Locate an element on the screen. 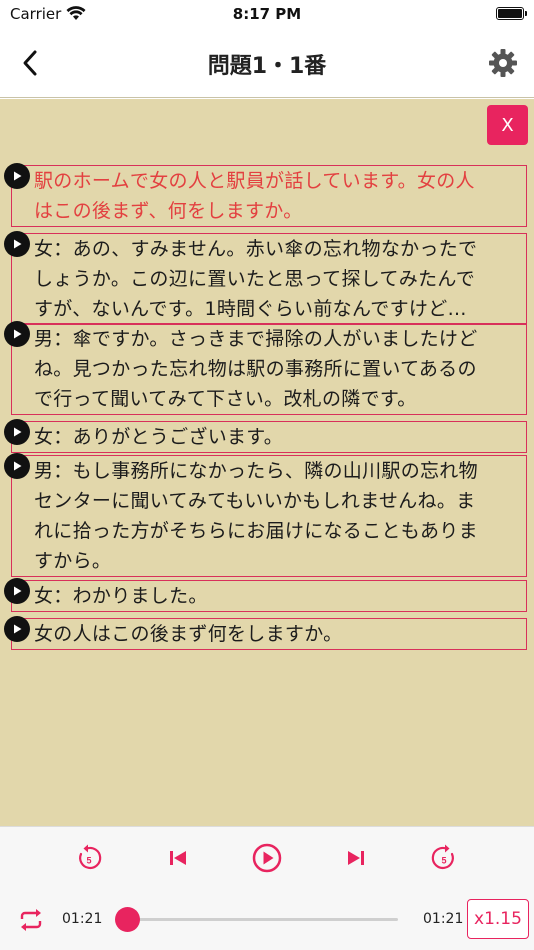 The height and width of the screenshot is (950, 534). transcript-line-text: 男：傘ですか。さっきまで掃除の人がいましたけど is located at coordinates (256, 339).